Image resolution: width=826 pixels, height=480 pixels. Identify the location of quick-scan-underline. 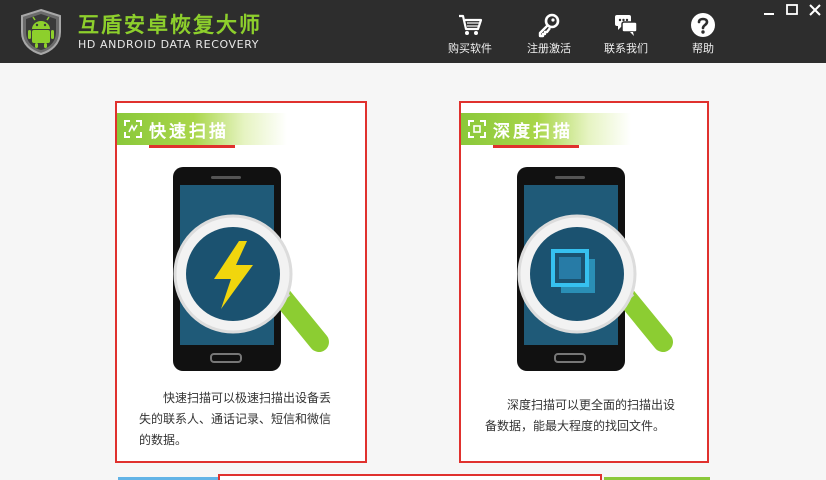
(192, 146).